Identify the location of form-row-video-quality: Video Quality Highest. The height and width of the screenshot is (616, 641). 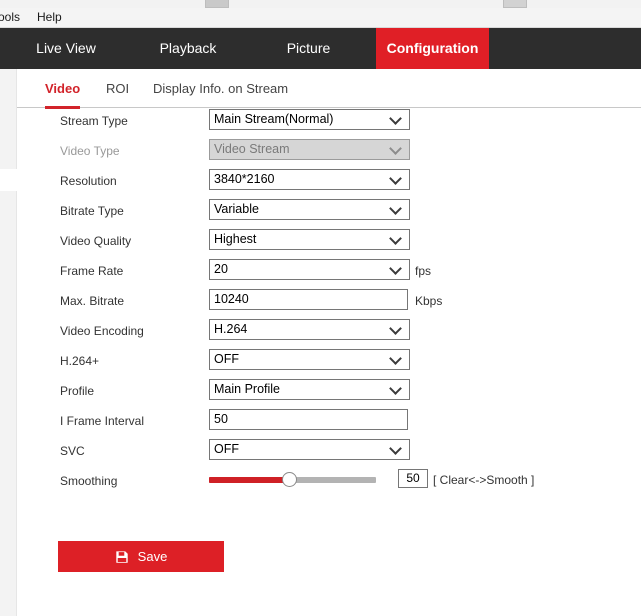
(329, 242).